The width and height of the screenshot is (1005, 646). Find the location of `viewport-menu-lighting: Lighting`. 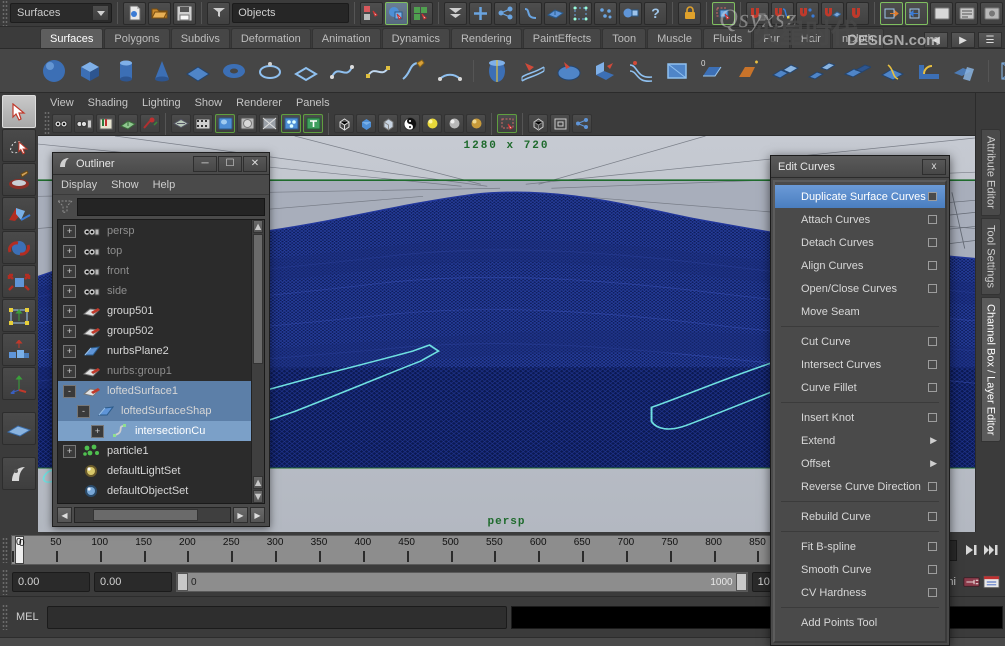

viewport-menu-lighting: Lighting is located at coordinates (161, 103).